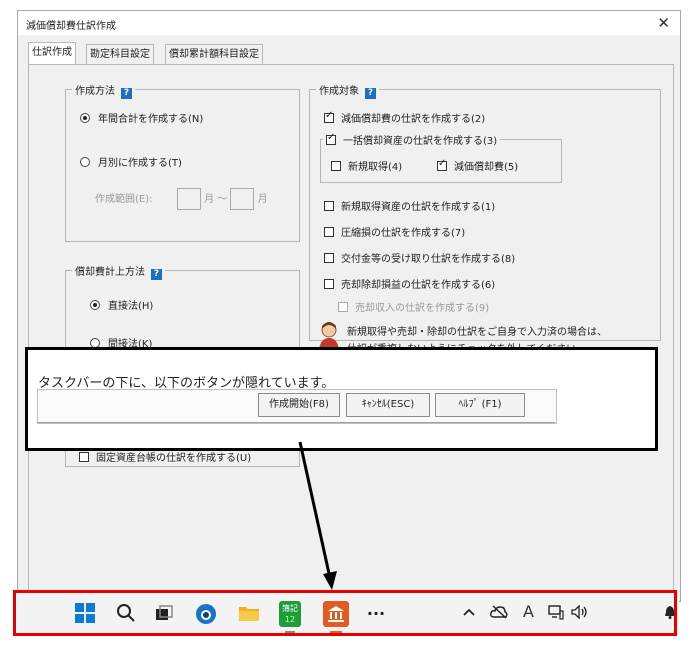 The height and width of the screenshot is (659, 697). I want to click on cancel-button: ｷｬﾝｾﾙ(ESC), so click(388, 405).